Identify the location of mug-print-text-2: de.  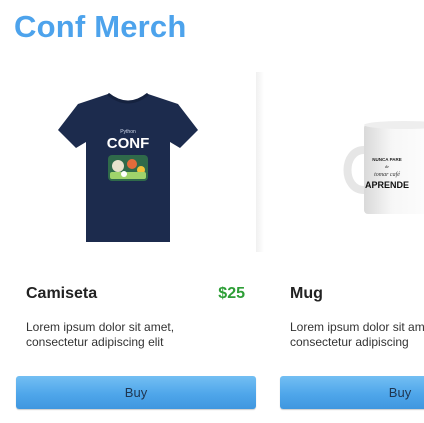
(387, 166).